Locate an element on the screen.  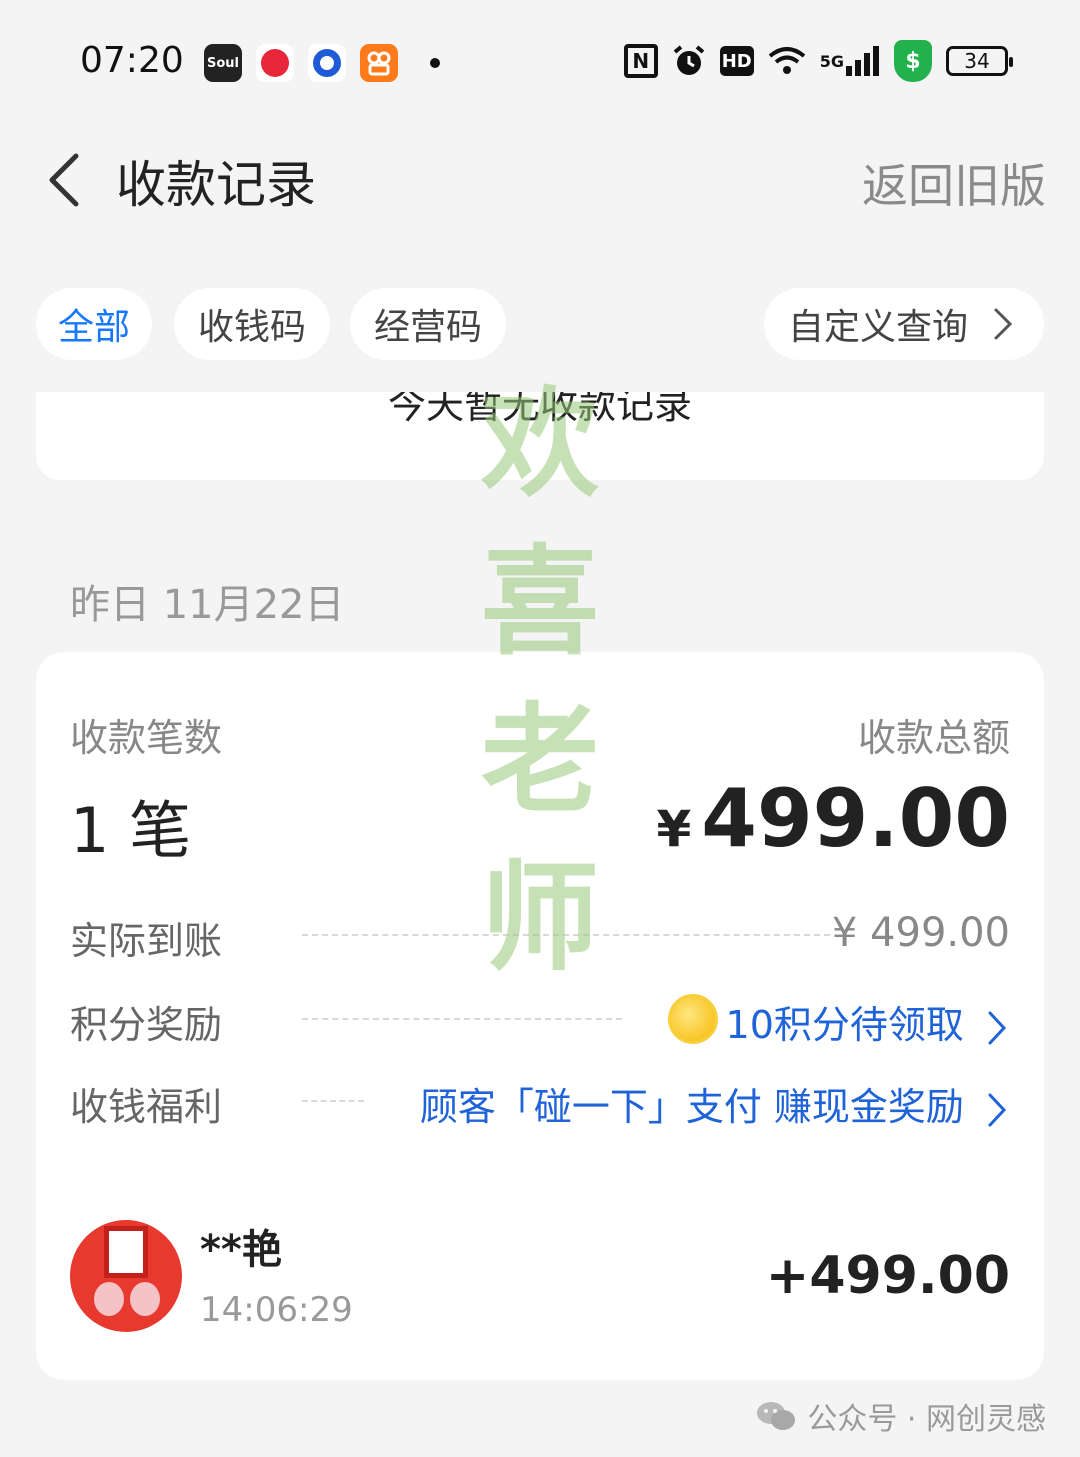
soul-app-icon: Soul is located at coordinates (223, 63).